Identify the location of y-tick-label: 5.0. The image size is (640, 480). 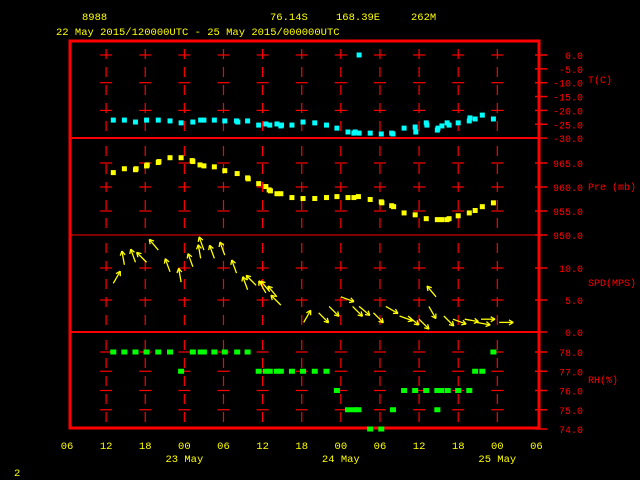
(574, 302).